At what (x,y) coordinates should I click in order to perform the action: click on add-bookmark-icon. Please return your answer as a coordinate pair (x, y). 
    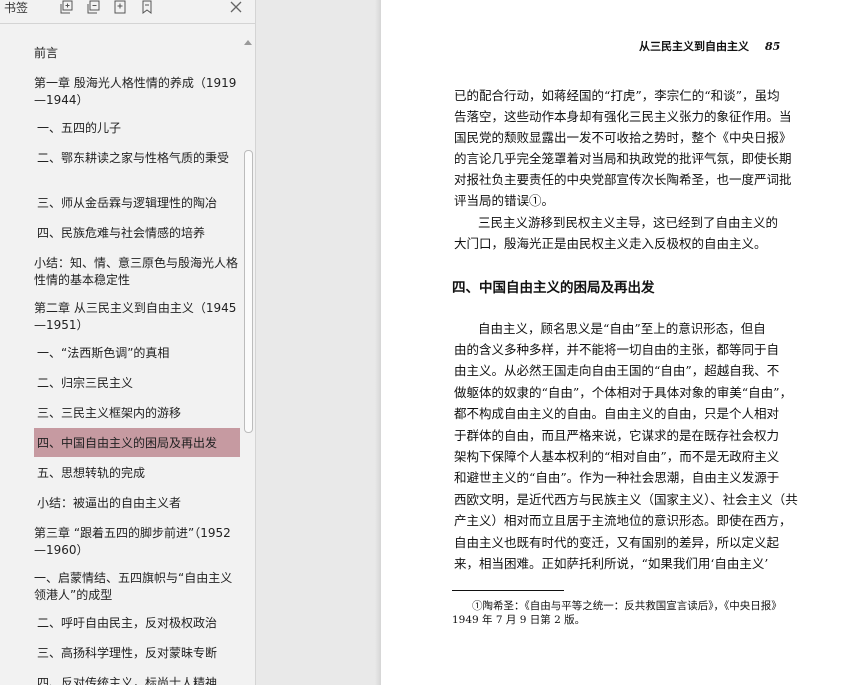
    Looking at the image, I should click on (120, 7).